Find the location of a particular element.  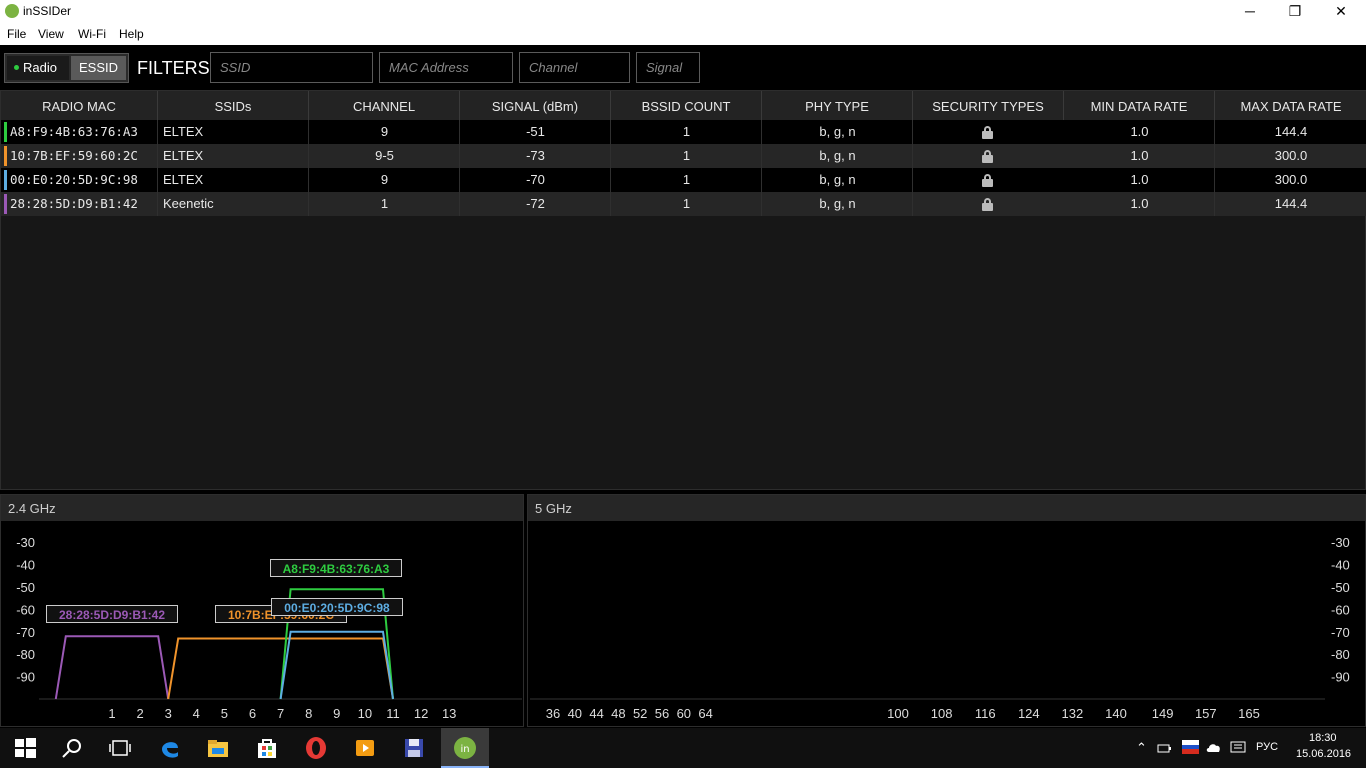

menu-bar: File View Wi-Fi Help is located at coordinates (683, 34).